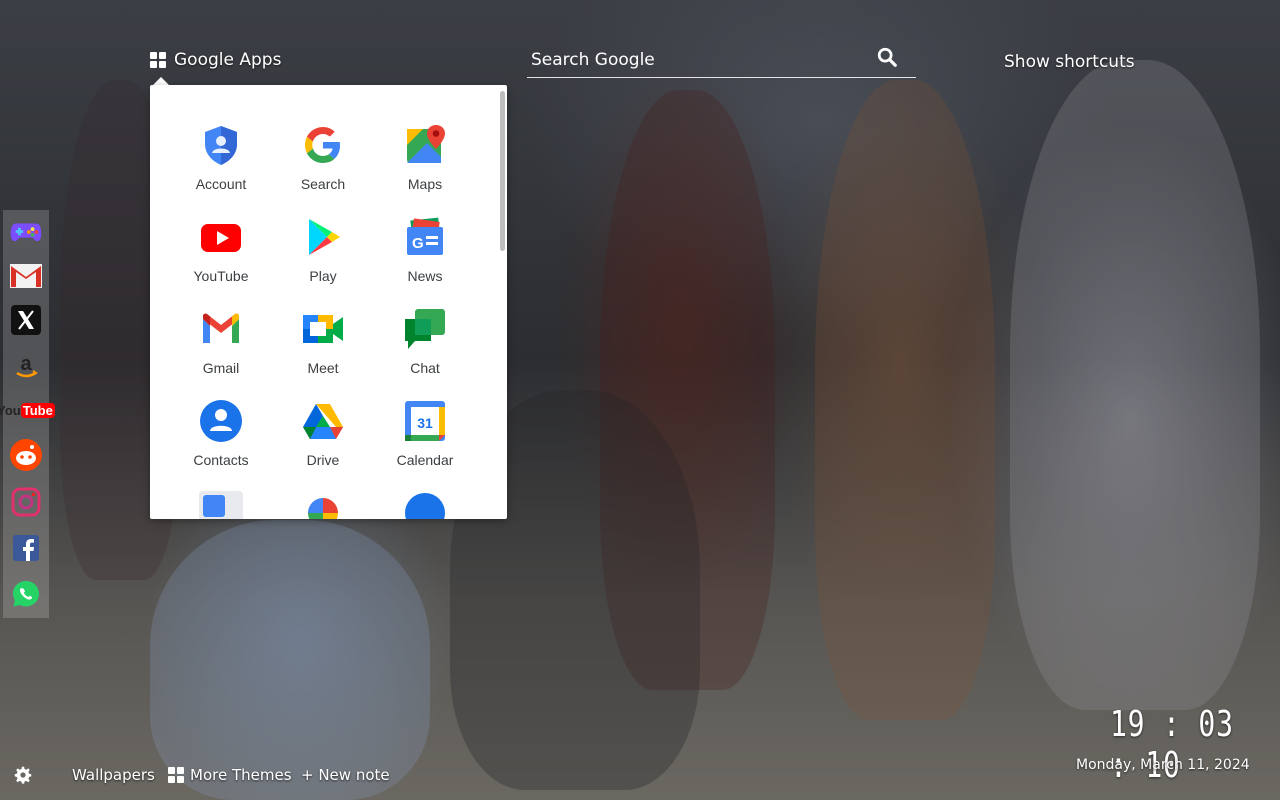 Image resolution: width=1280 pixels, height=800 pixels. I want to click on calendar-icon: 31, so click(425, 421).